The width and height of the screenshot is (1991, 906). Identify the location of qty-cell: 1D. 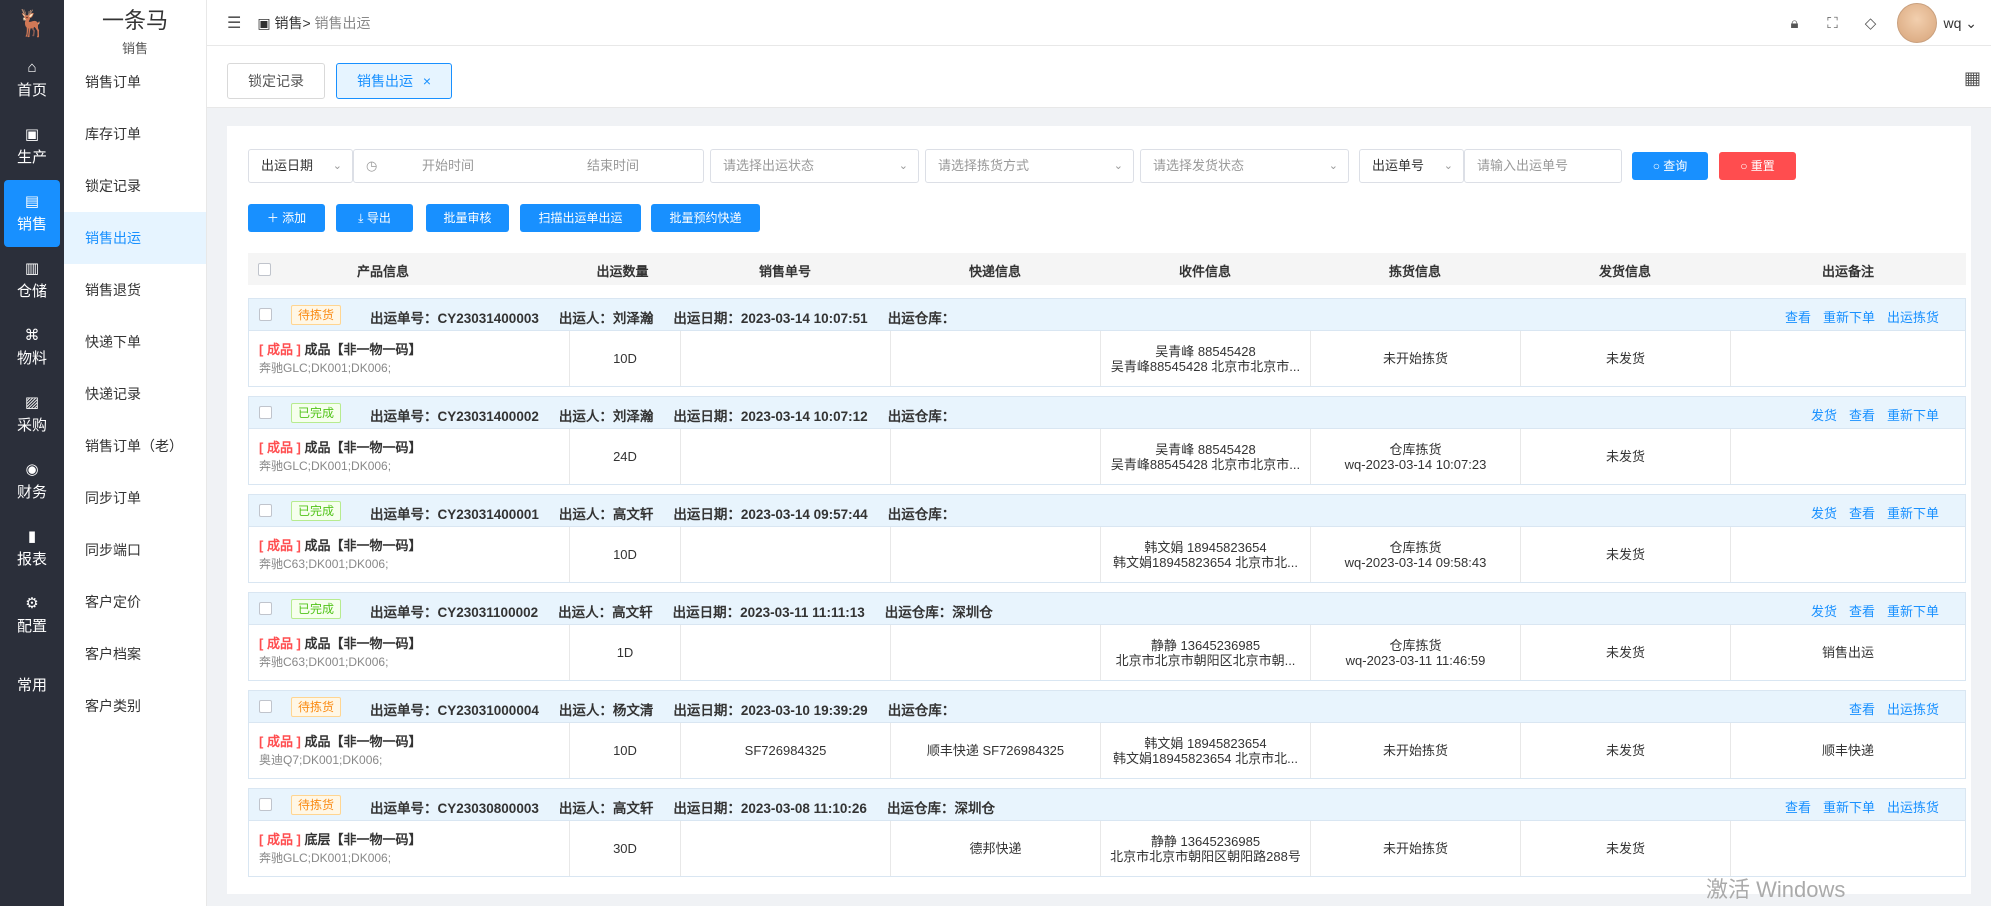
(625, 652).